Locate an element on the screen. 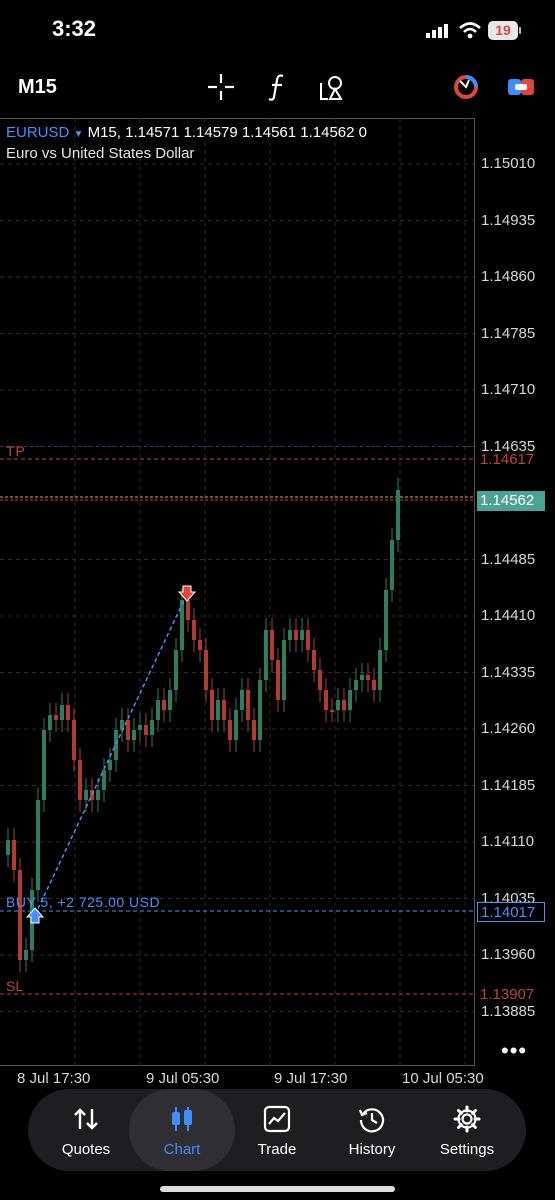 Image resolution: width=555 pixels, height=1200 pixels. tab-chart-label: Chart is located at coordinates (182, 1149).